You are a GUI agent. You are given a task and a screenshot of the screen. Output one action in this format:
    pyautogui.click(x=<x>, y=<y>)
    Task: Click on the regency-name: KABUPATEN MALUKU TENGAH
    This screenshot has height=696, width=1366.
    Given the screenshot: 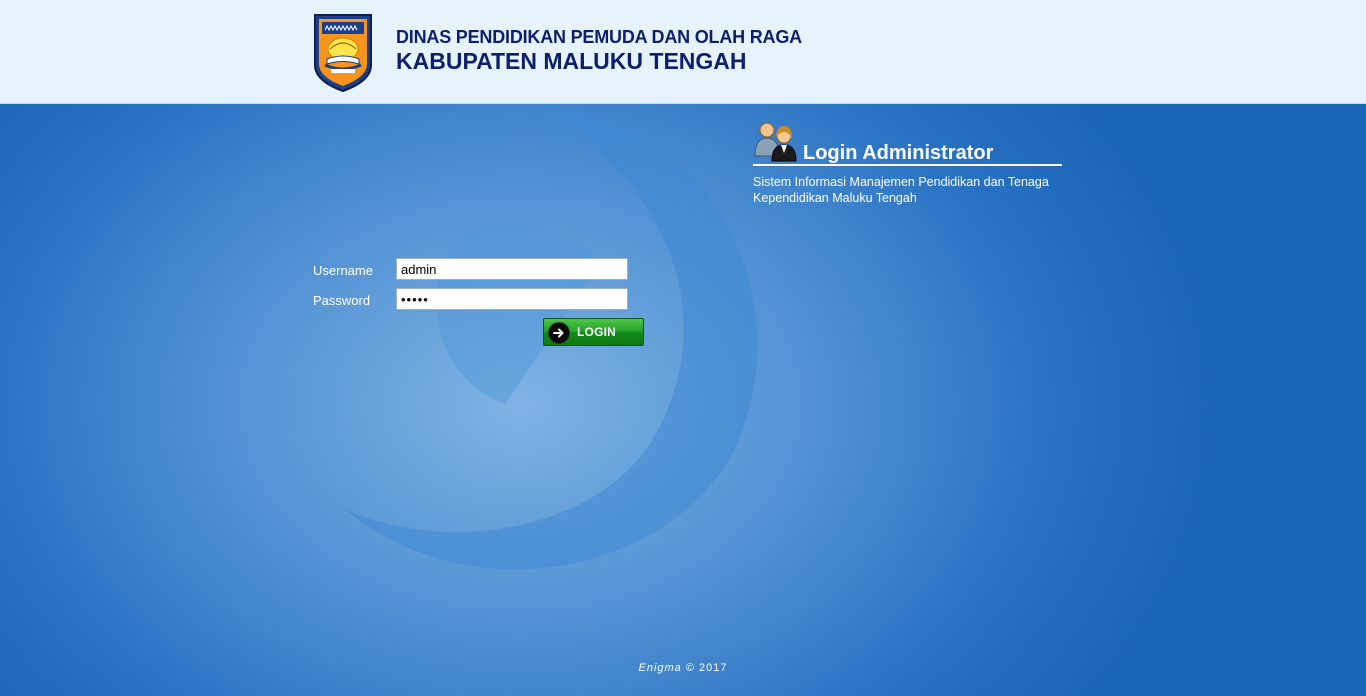 What is the action you would take?
    pyautogui.click(x=571, y=61)
    